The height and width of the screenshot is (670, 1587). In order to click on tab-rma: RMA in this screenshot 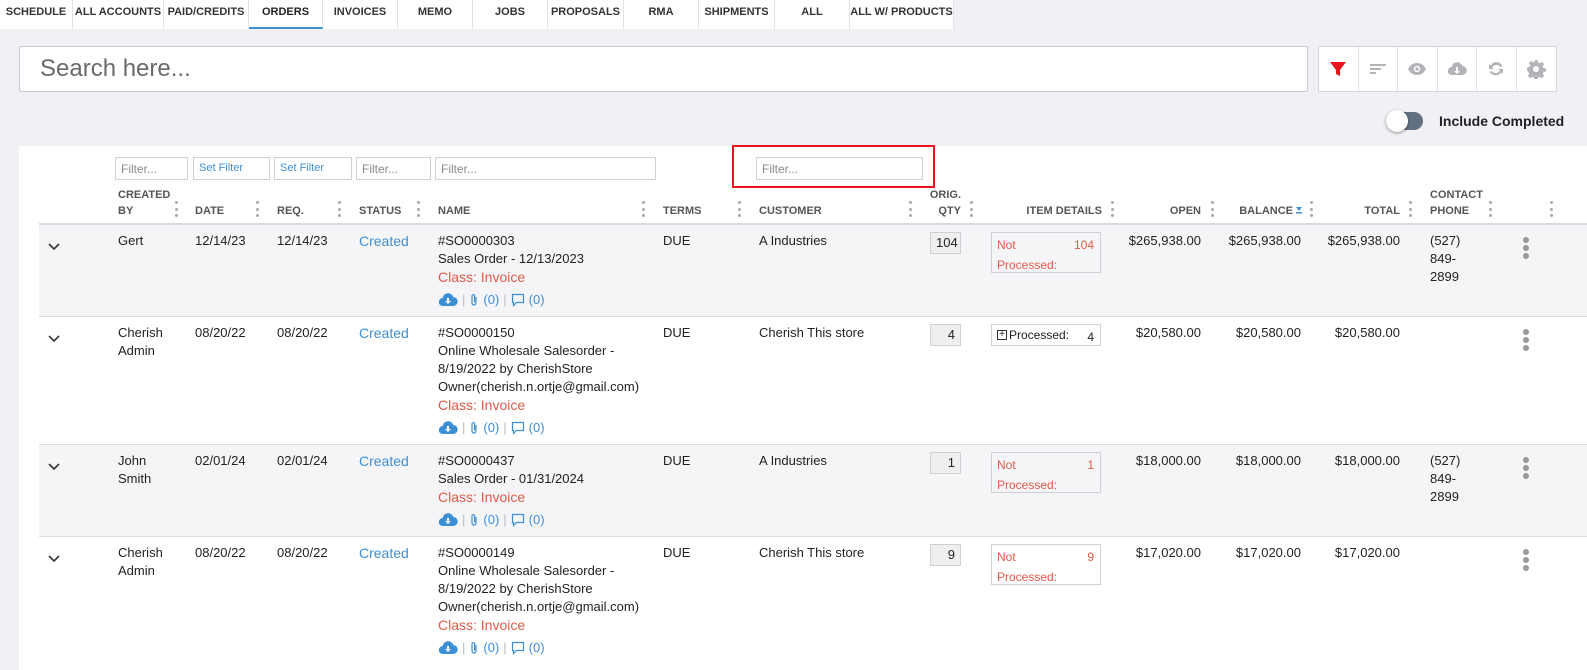, I will do `click(661, 14)`.